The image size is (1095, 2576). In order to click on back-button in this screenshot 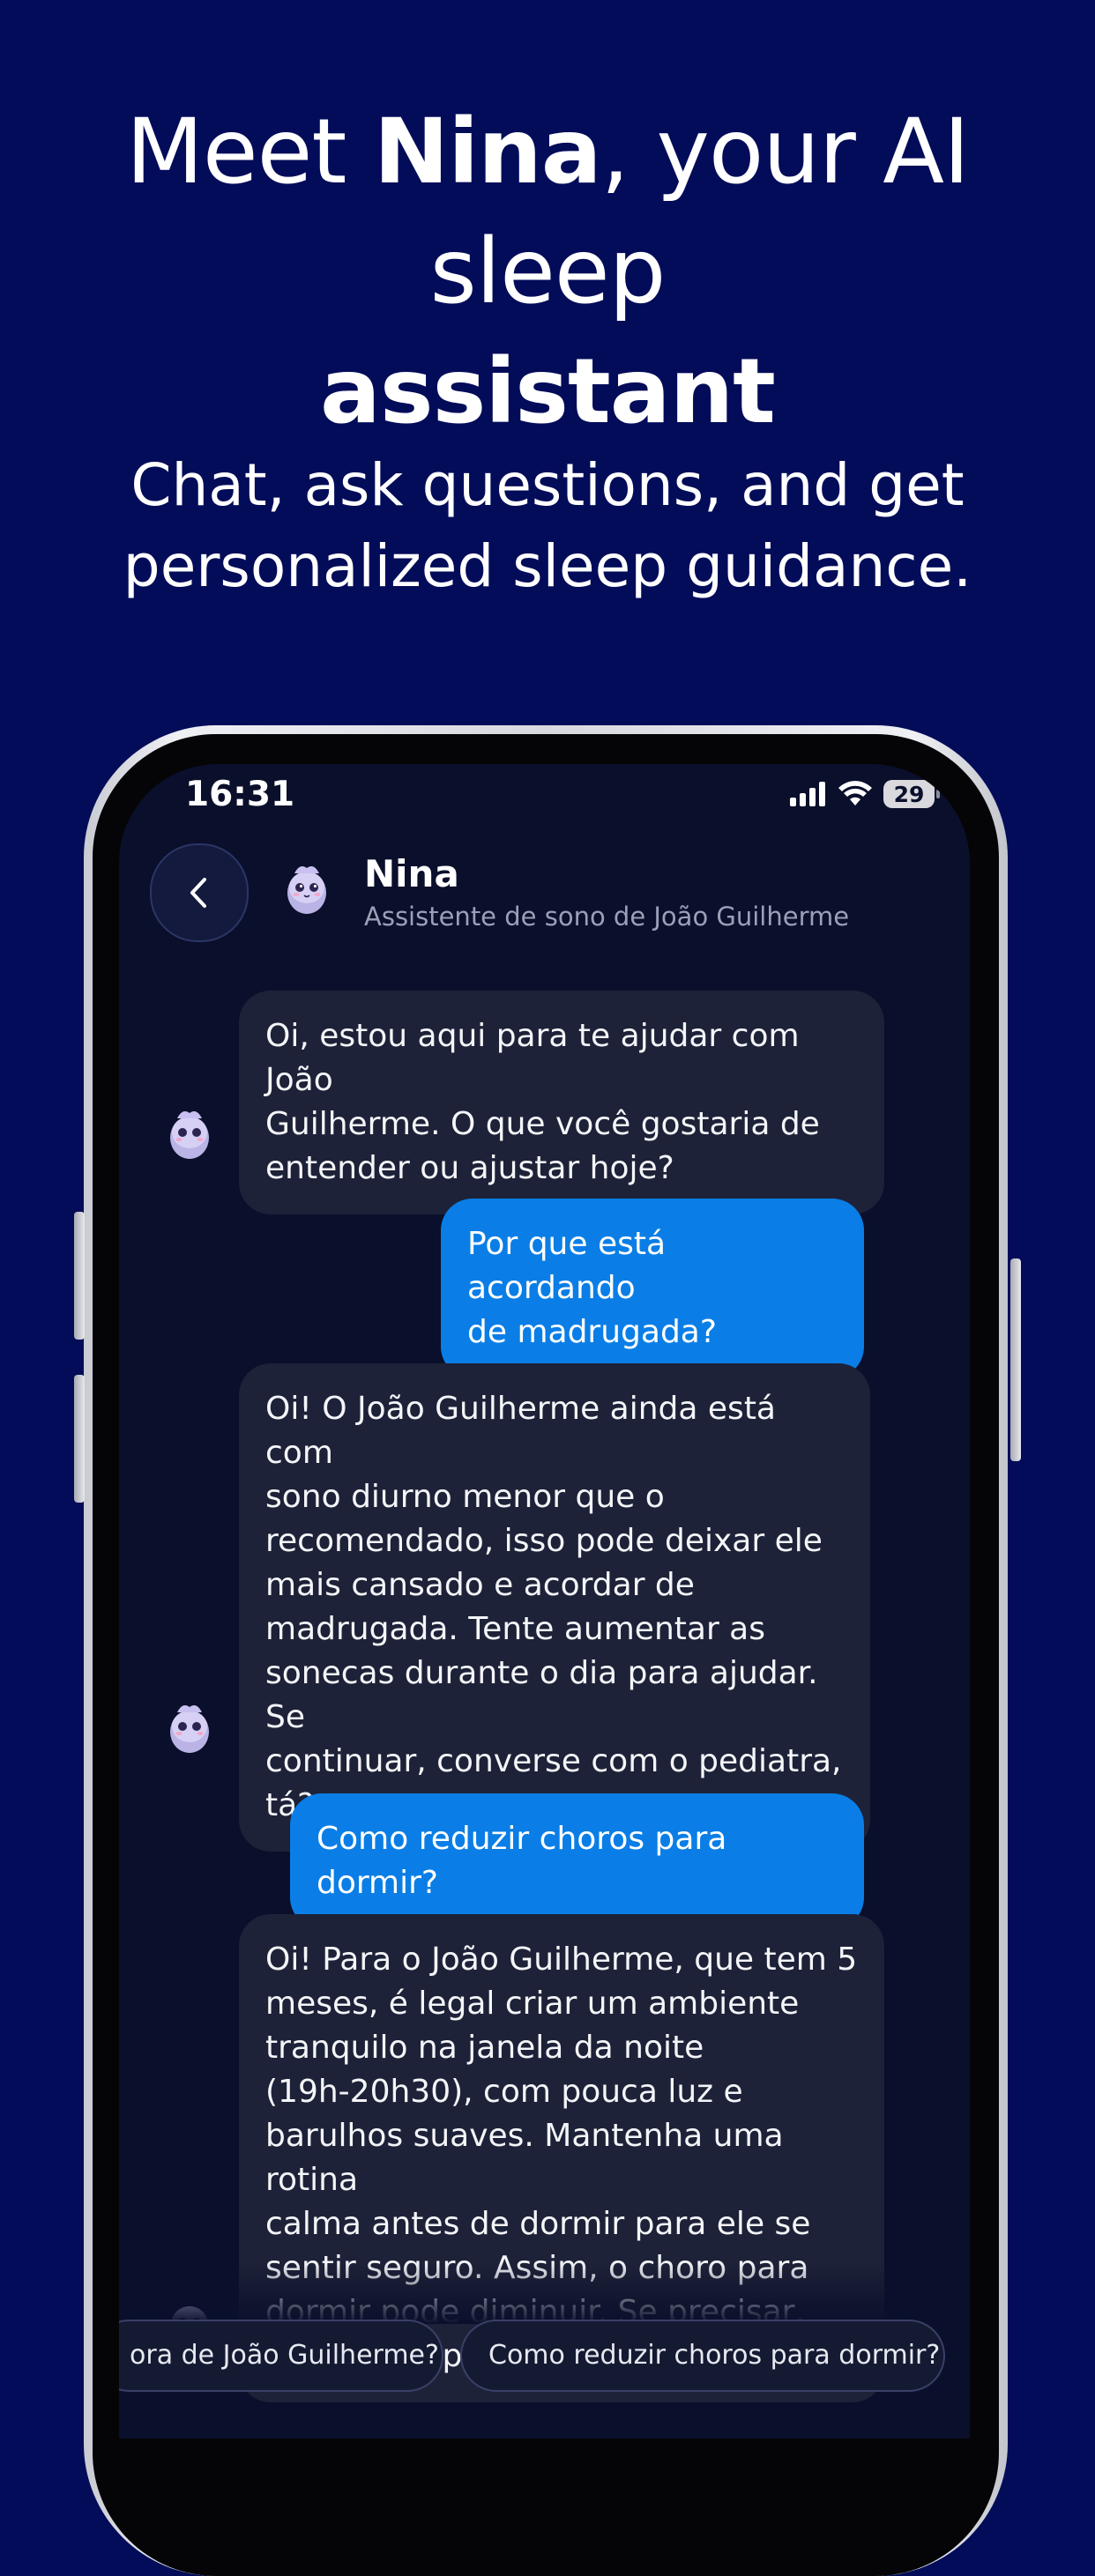, I will do `click(200, 892)`.